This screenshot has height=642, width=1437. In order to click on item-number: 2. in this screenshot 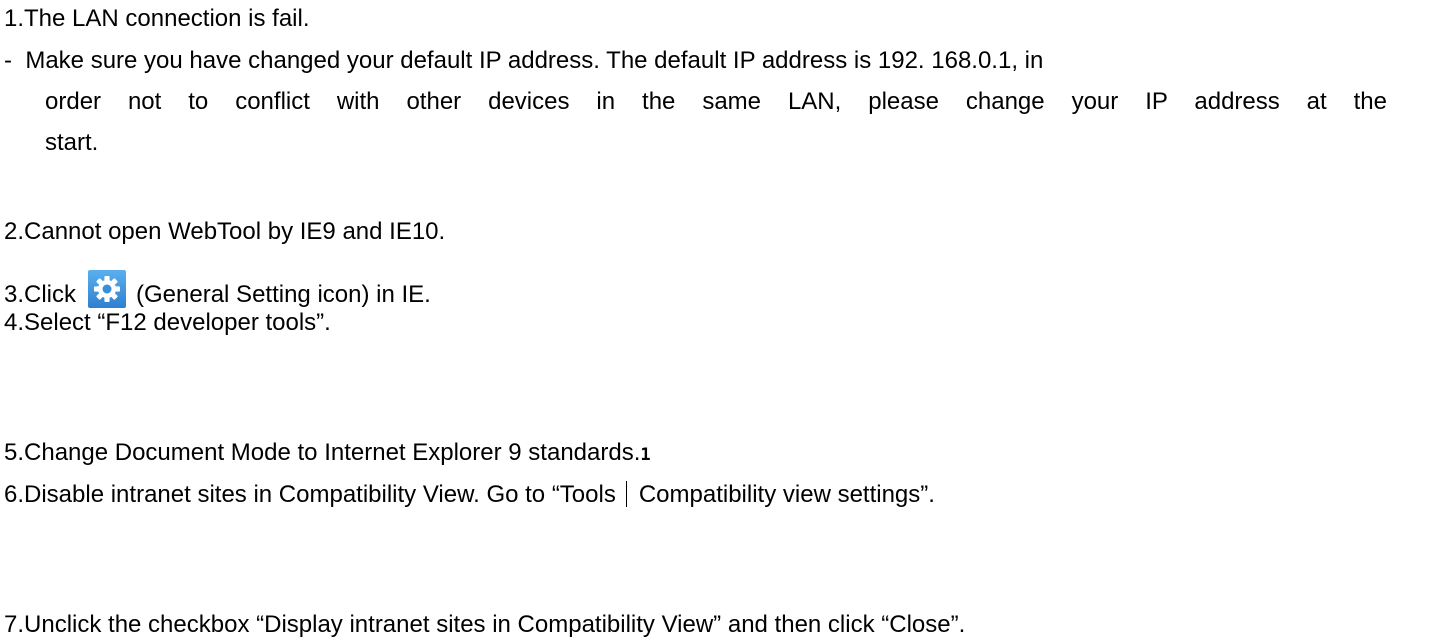, I will do `click(14, 231)`.